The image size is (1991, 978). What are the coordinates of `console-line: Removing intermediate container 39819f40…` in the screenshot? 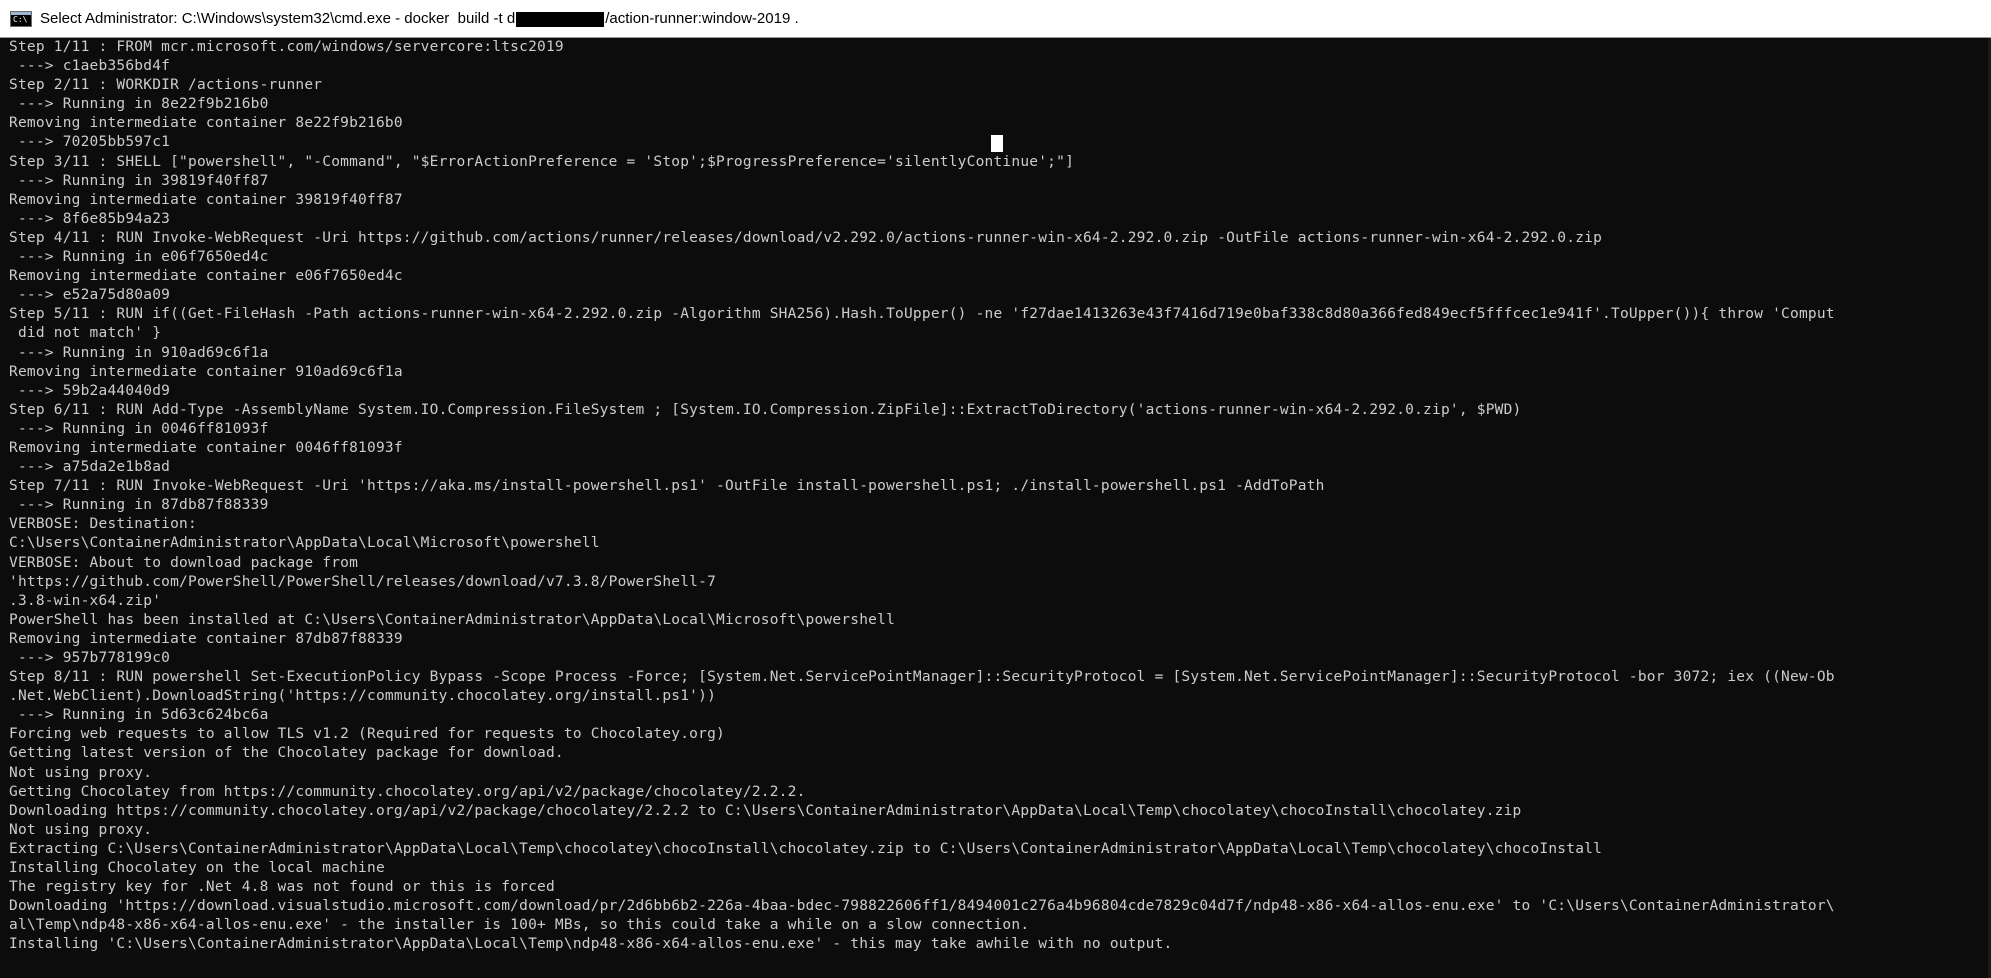 It's located at (206, 199).